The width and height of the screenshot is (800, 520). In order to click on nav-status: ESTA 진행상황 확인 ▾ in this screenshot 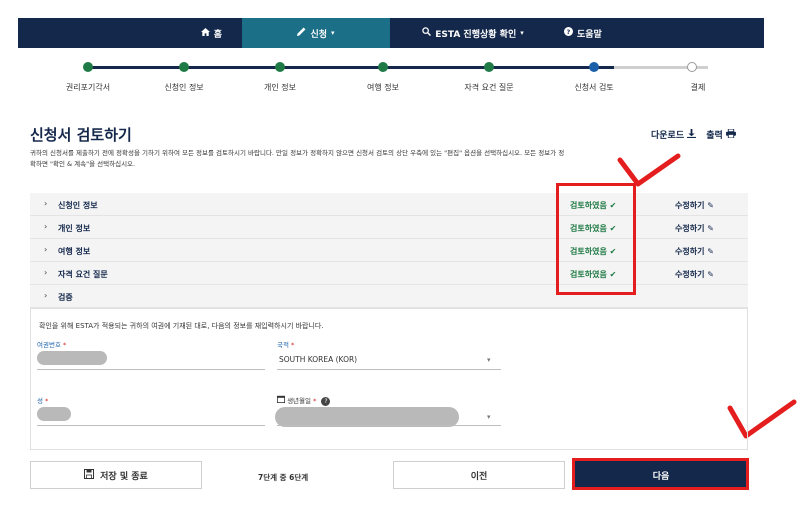, I will do `click(473, 33)`.